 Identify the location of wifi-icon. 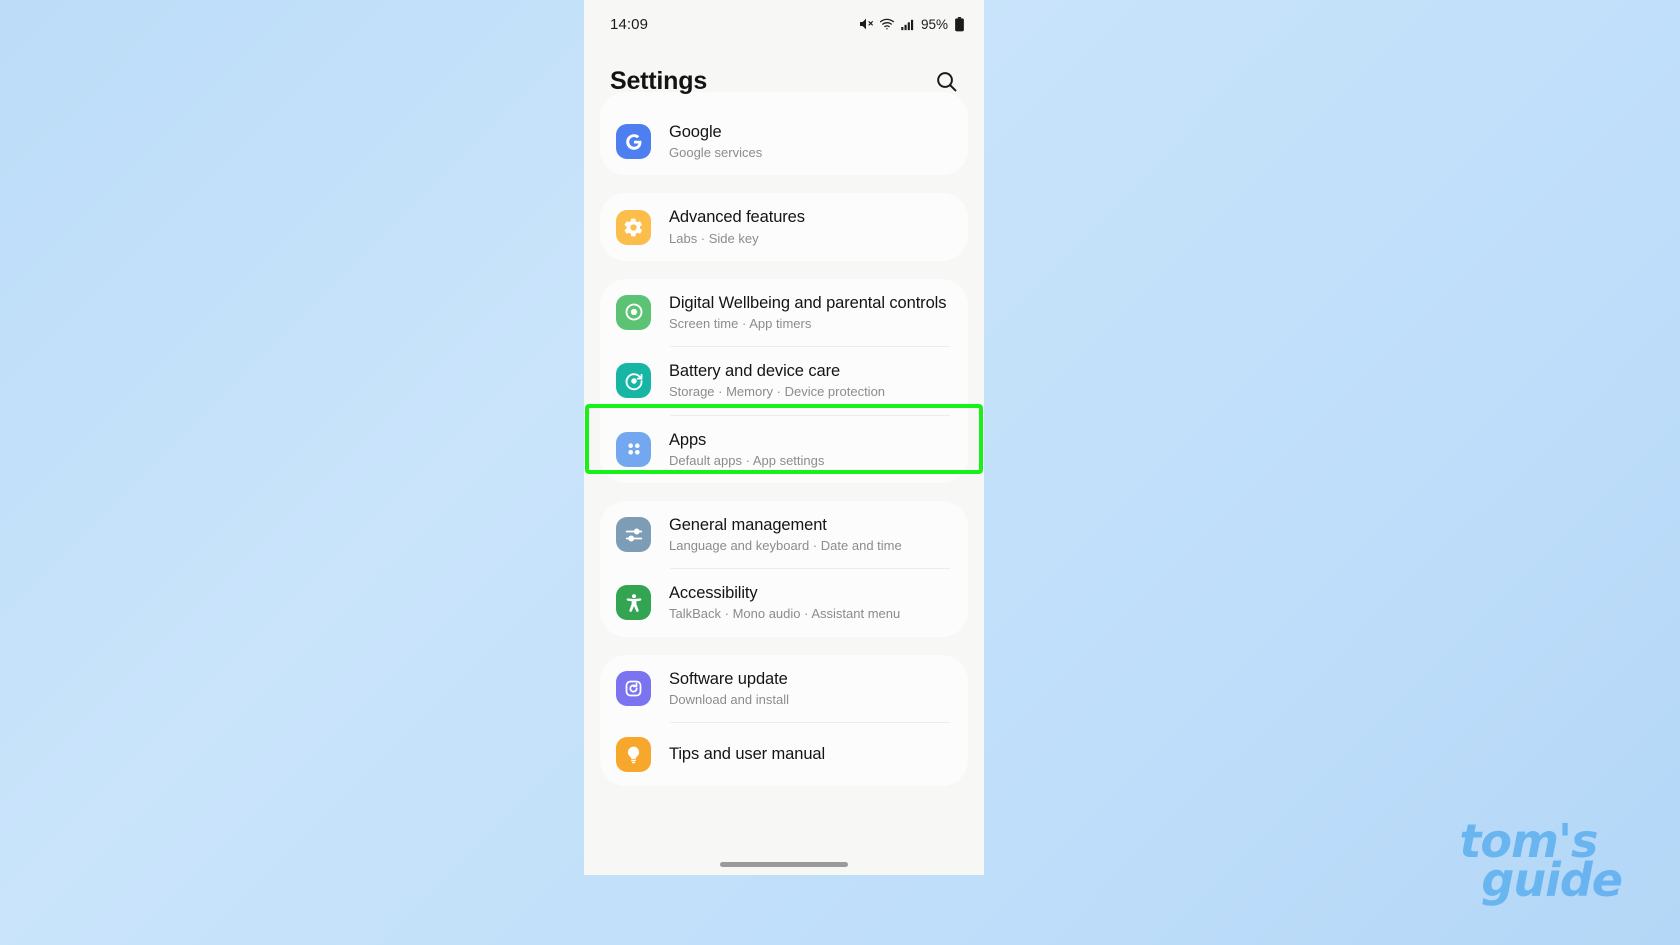
(887, 24).